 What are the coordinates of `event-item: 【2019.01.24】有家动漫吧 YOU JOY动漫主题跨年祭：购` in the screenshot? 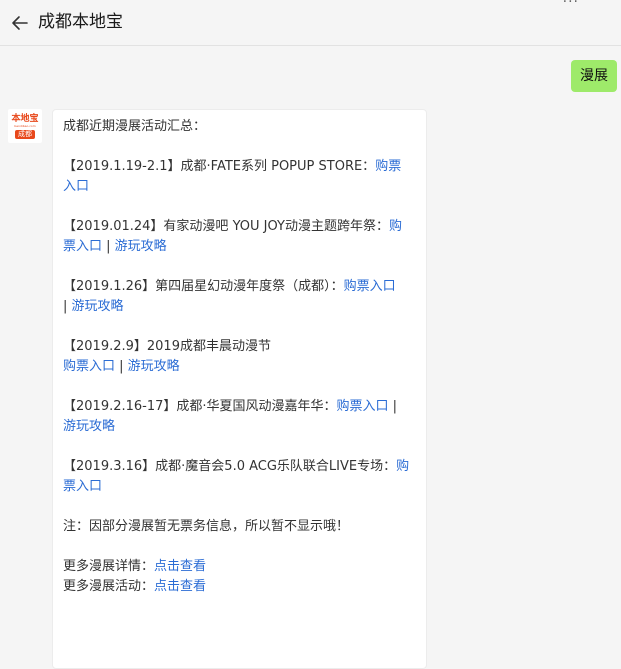 It's located at (239, 227).